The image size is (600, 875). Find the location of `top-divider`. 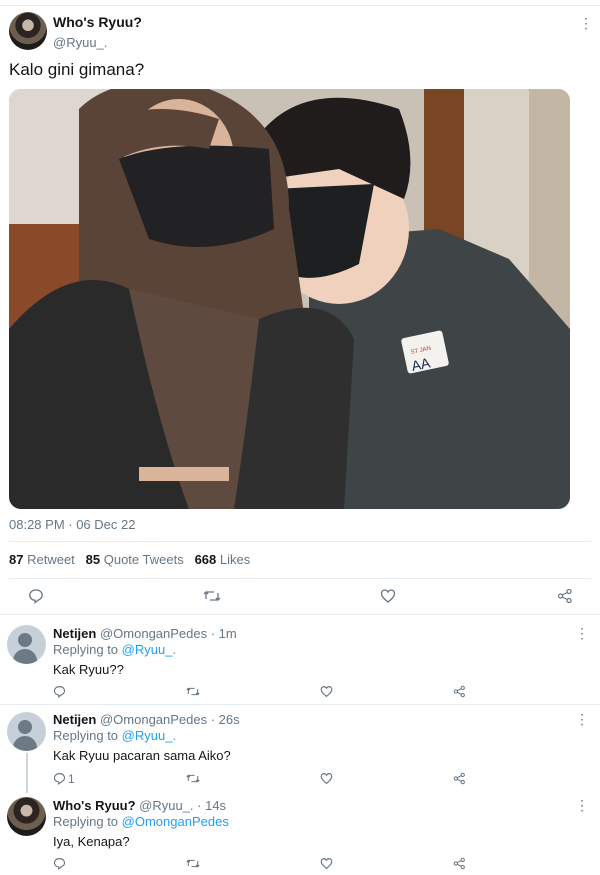

top-divider is located at coordinates (300, 5).